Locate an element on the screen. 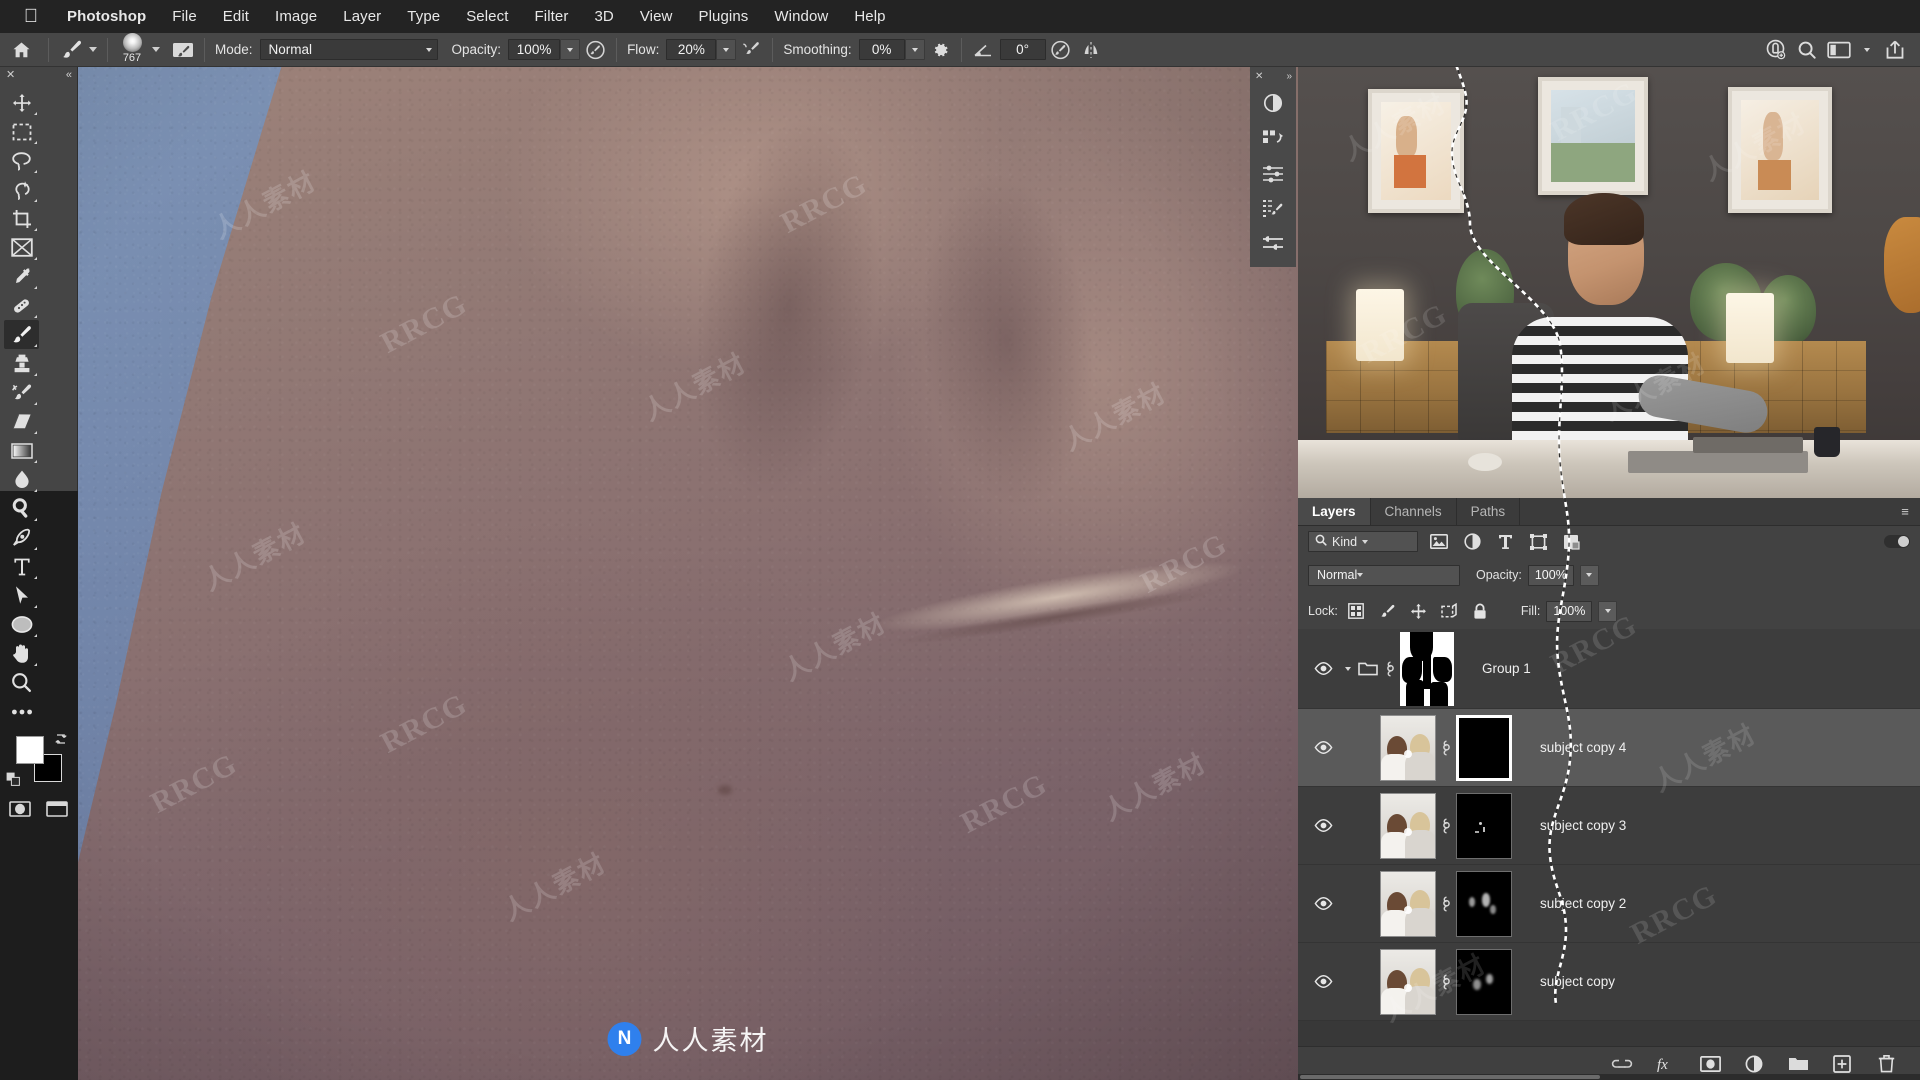 This screenshot has height=1080, width=1920. lock-image-pixels-icon is located at coordinates (1387, 611).